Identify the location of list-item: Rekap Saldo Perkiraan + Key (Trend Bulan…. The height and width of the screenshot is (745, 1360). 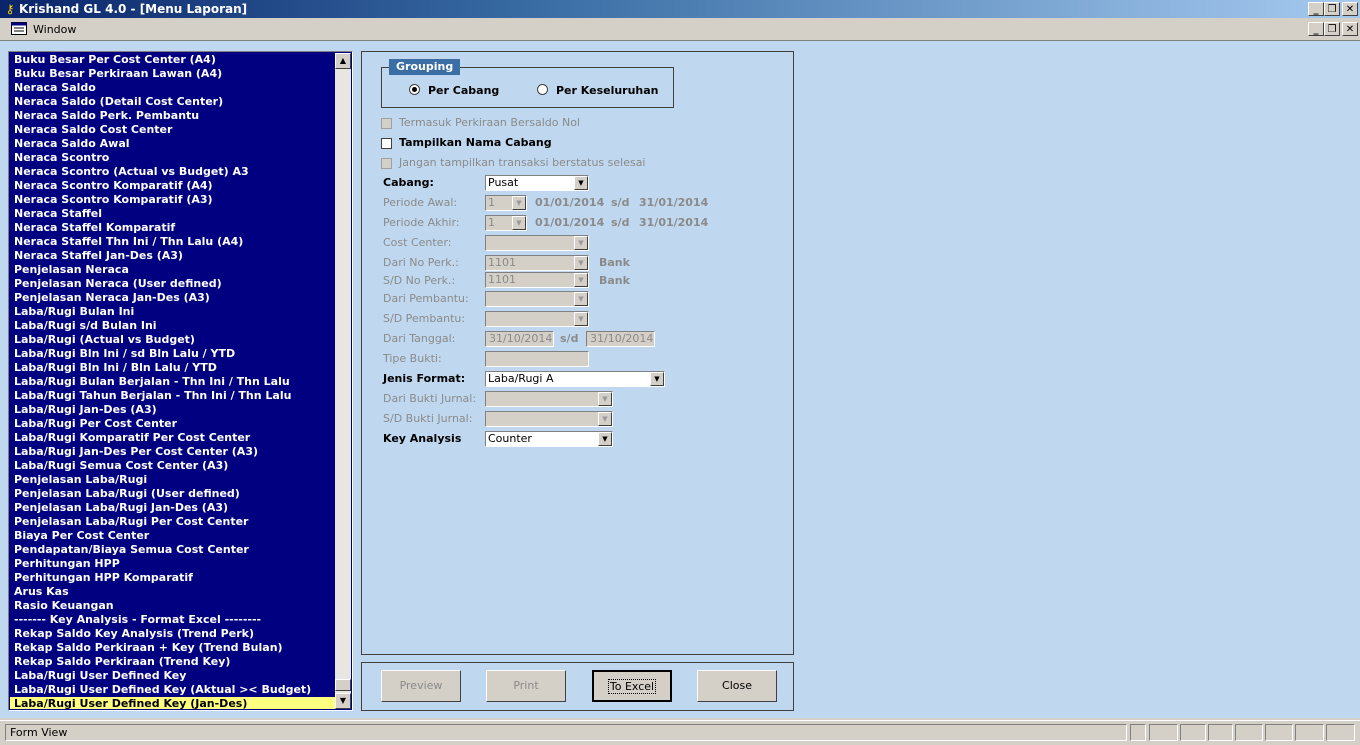
(173, 648).